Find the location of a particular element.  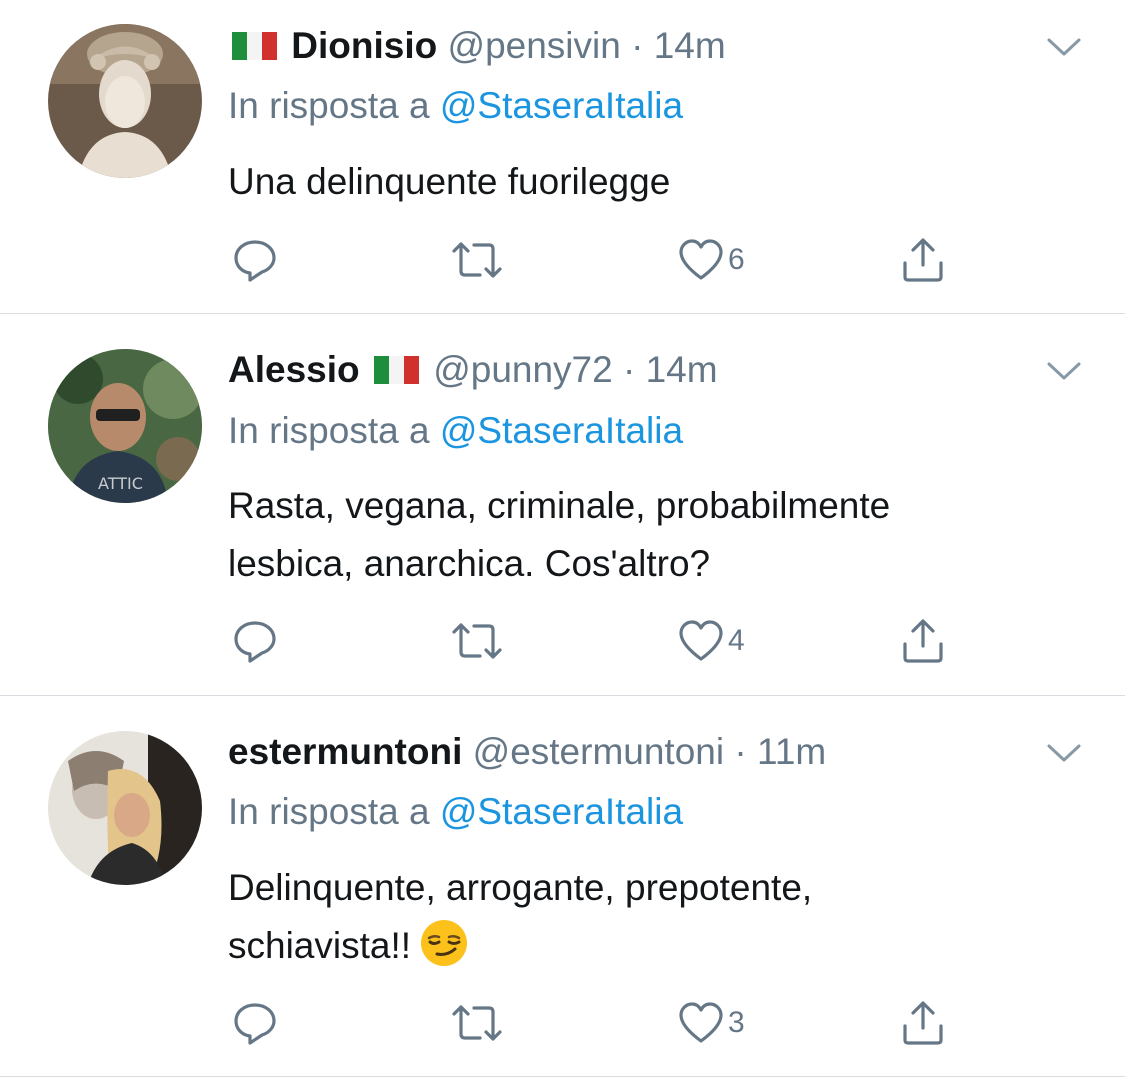

like-button: 4 is located at coordinates (711, 641).